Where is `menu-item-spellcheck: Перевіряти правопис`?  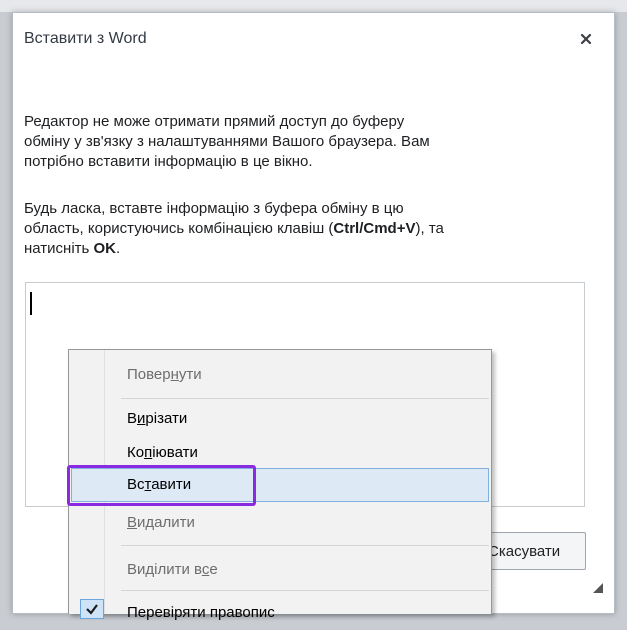
menu-item-spellcheck: Перевіряти правопис is located at coordinates (280, 613).